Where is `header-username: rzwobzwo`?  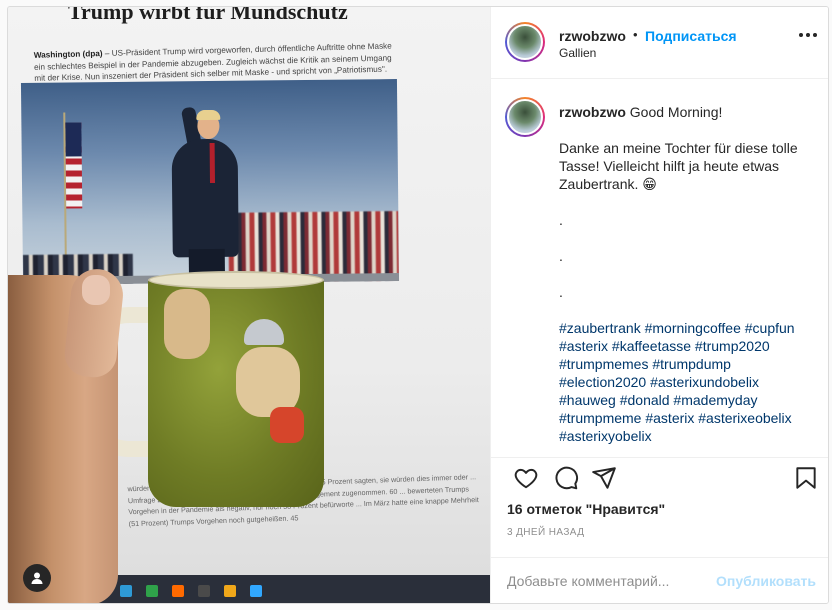 header-username: rzwobzwo is located at coordinates (592, 36).